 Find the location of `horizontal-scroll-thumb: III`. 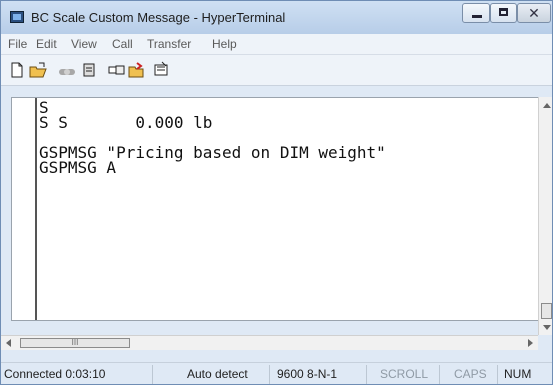

horizontal-scroll-thumb: III is located at coordinates (75, 343).